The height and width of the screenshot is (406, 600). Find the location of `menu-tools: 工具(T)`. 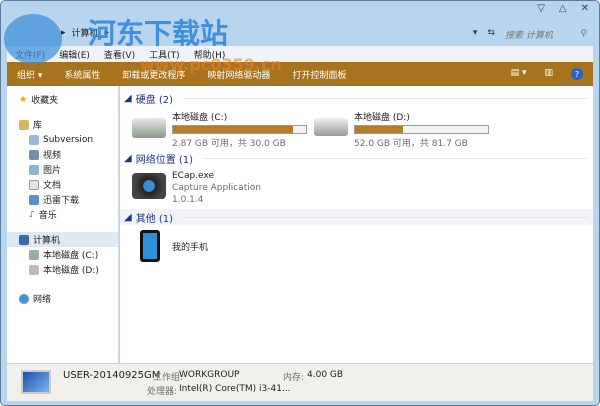

menu-tools: 工具(T) is located at coordinates (164, 54).